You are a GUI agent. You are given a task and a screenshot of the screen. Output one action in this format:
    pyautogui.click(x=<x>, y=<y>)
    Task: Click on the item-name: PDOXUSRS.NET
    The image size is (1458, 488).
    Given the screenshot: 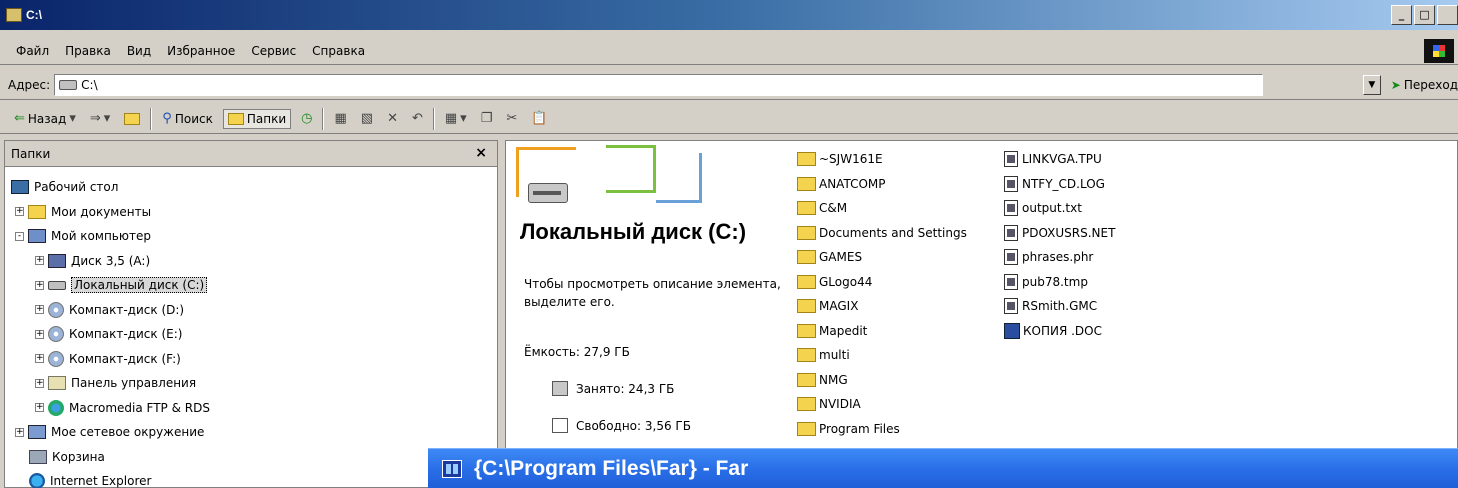 What is the action you would take?
    pyautogui.click(x=1069, y=232)
    